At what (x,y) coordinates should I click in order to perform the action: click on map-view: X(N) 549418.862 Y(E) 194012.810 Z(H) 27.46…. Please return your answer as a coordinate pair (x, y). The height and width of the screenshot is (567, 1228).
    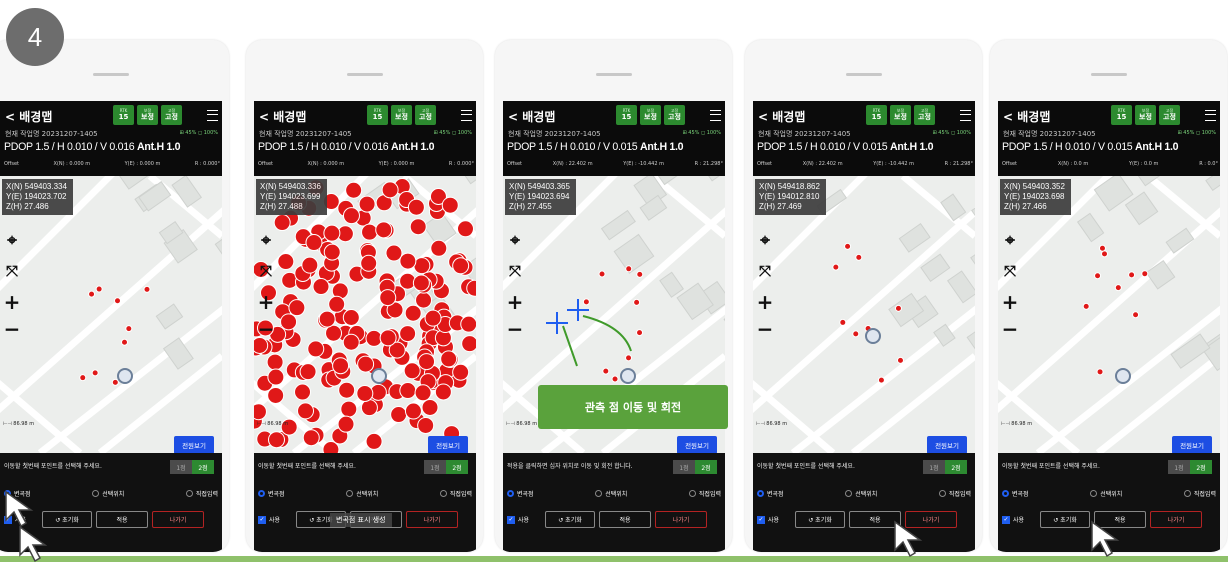
    Looking at the image, I should click on (864, 314).